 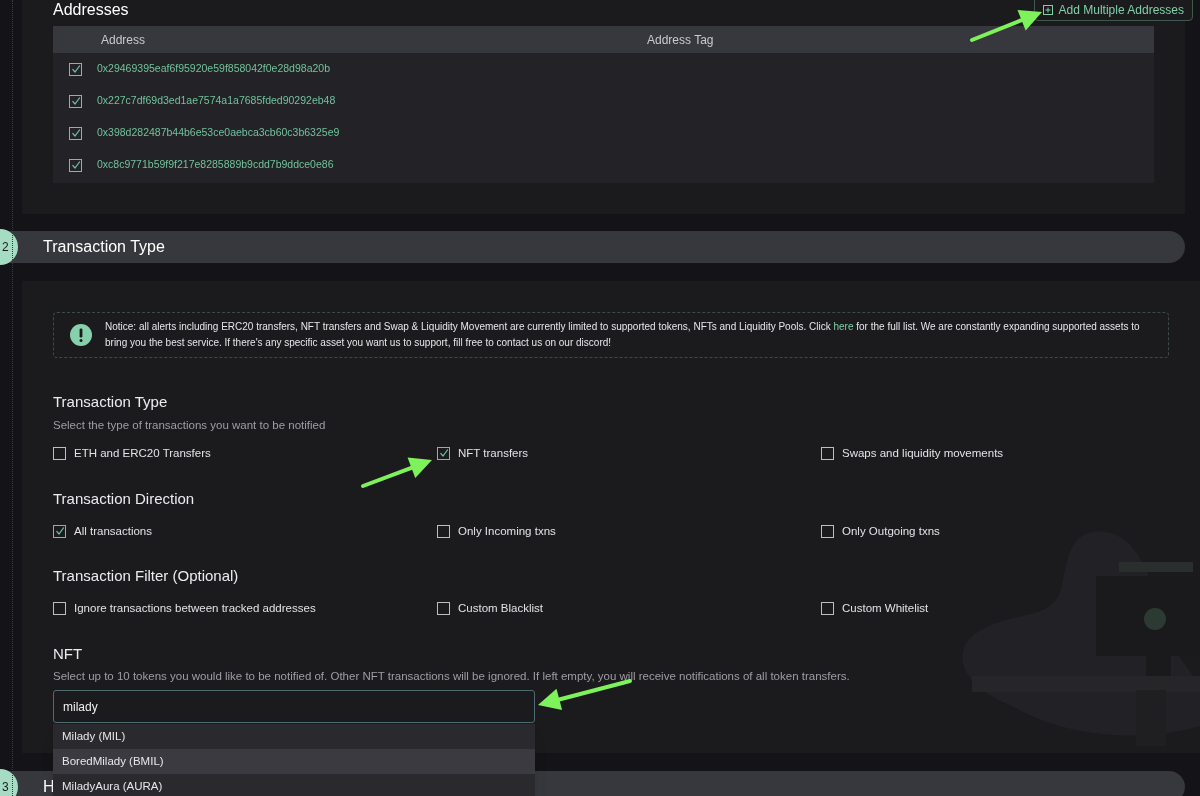 I want to click on checkbox-label: Custom Whitelist, so click(x=885, y=608).